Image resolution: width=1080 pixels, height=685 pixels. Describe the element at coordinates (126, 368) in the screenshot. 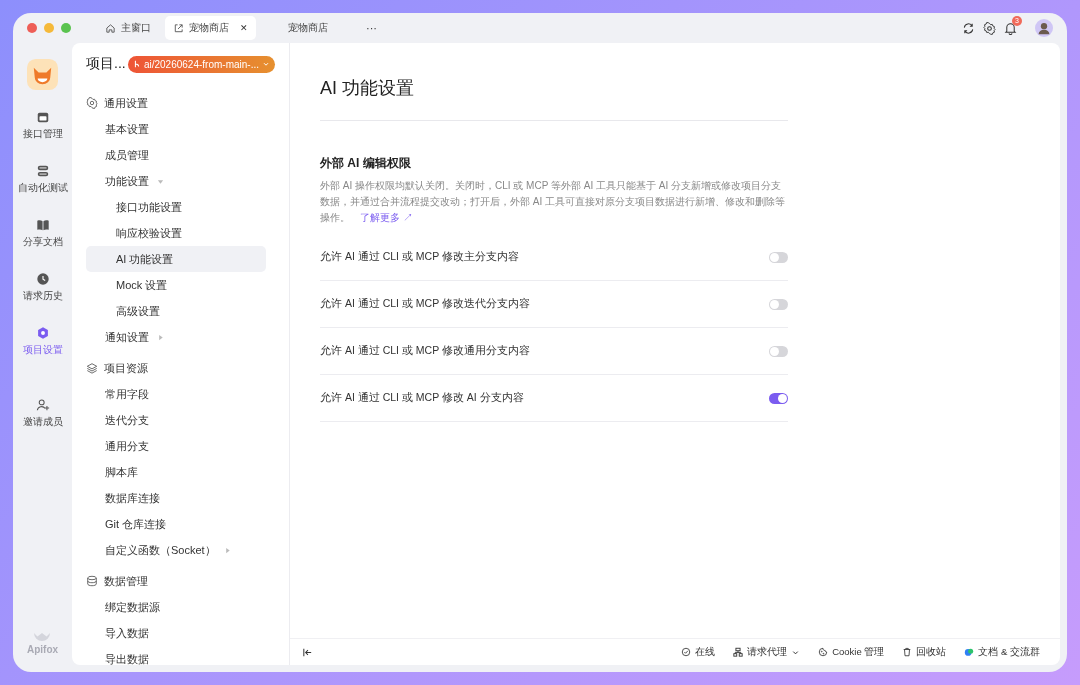

I see `group-title: 项目资源` at that location.